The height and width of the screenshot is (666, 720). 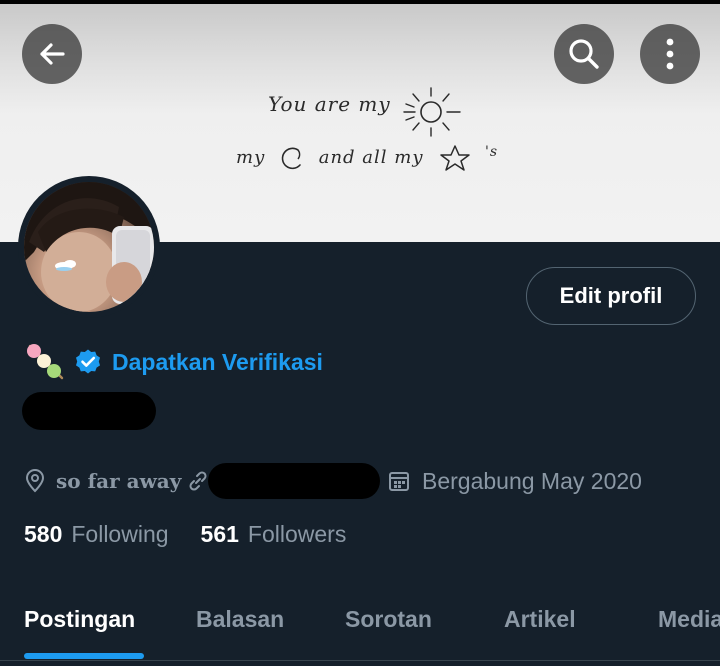 I want to click on location-item: so far away, so click(x=102, y=481).